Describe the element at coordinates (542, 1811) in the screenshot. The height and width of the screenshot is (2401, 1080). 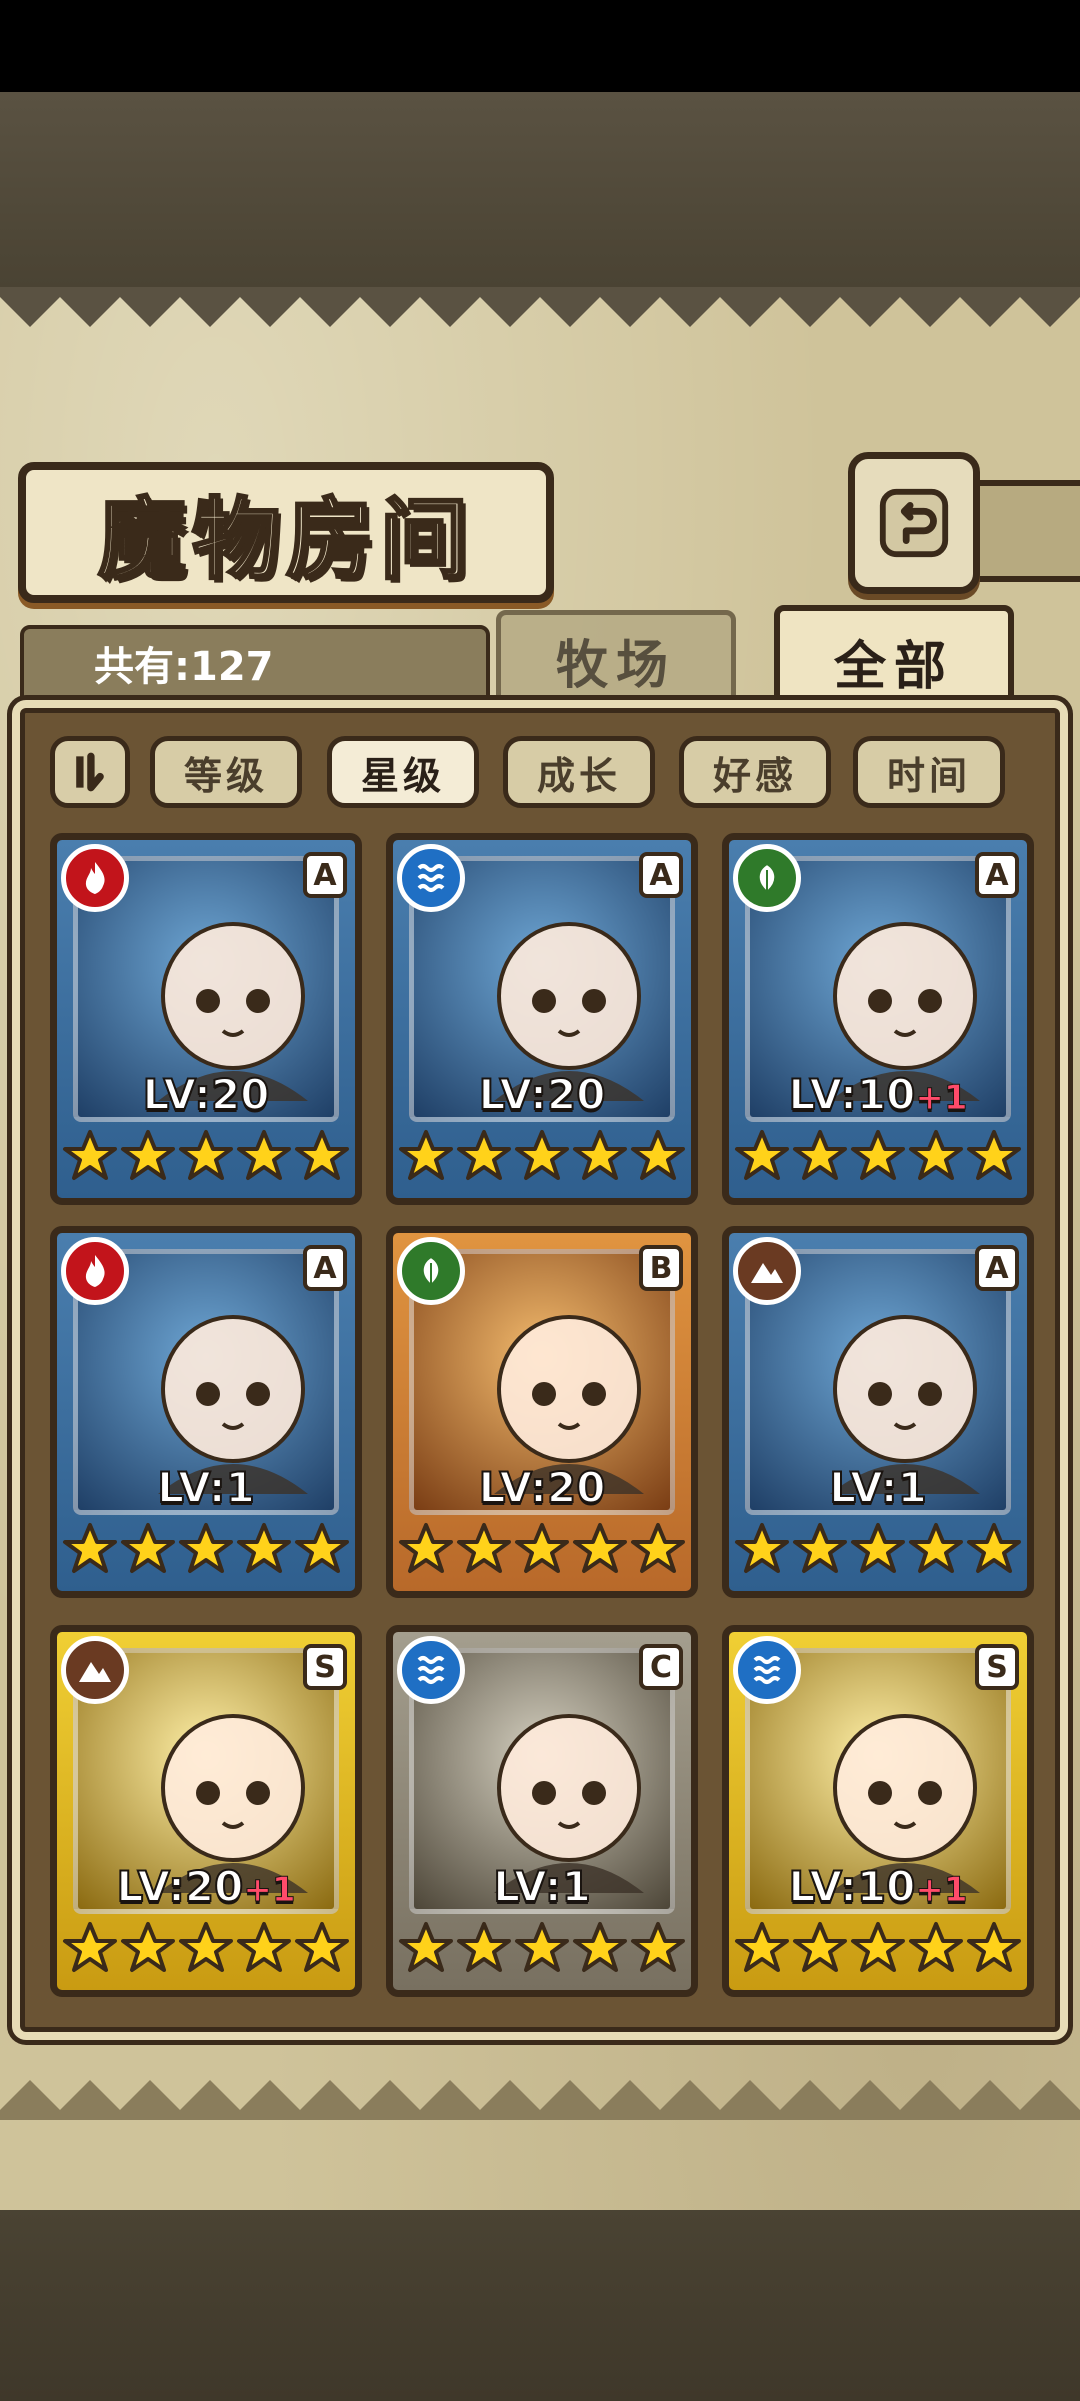
I see `monster-card: C LV:1` at that location.